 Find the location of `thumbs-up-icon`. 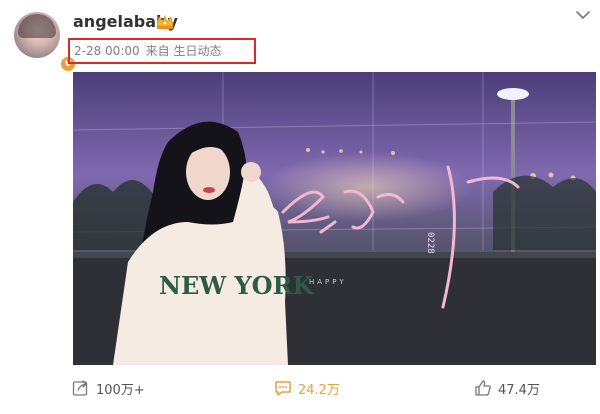

thumbs-up-icon is located at coordinates (483, 388).